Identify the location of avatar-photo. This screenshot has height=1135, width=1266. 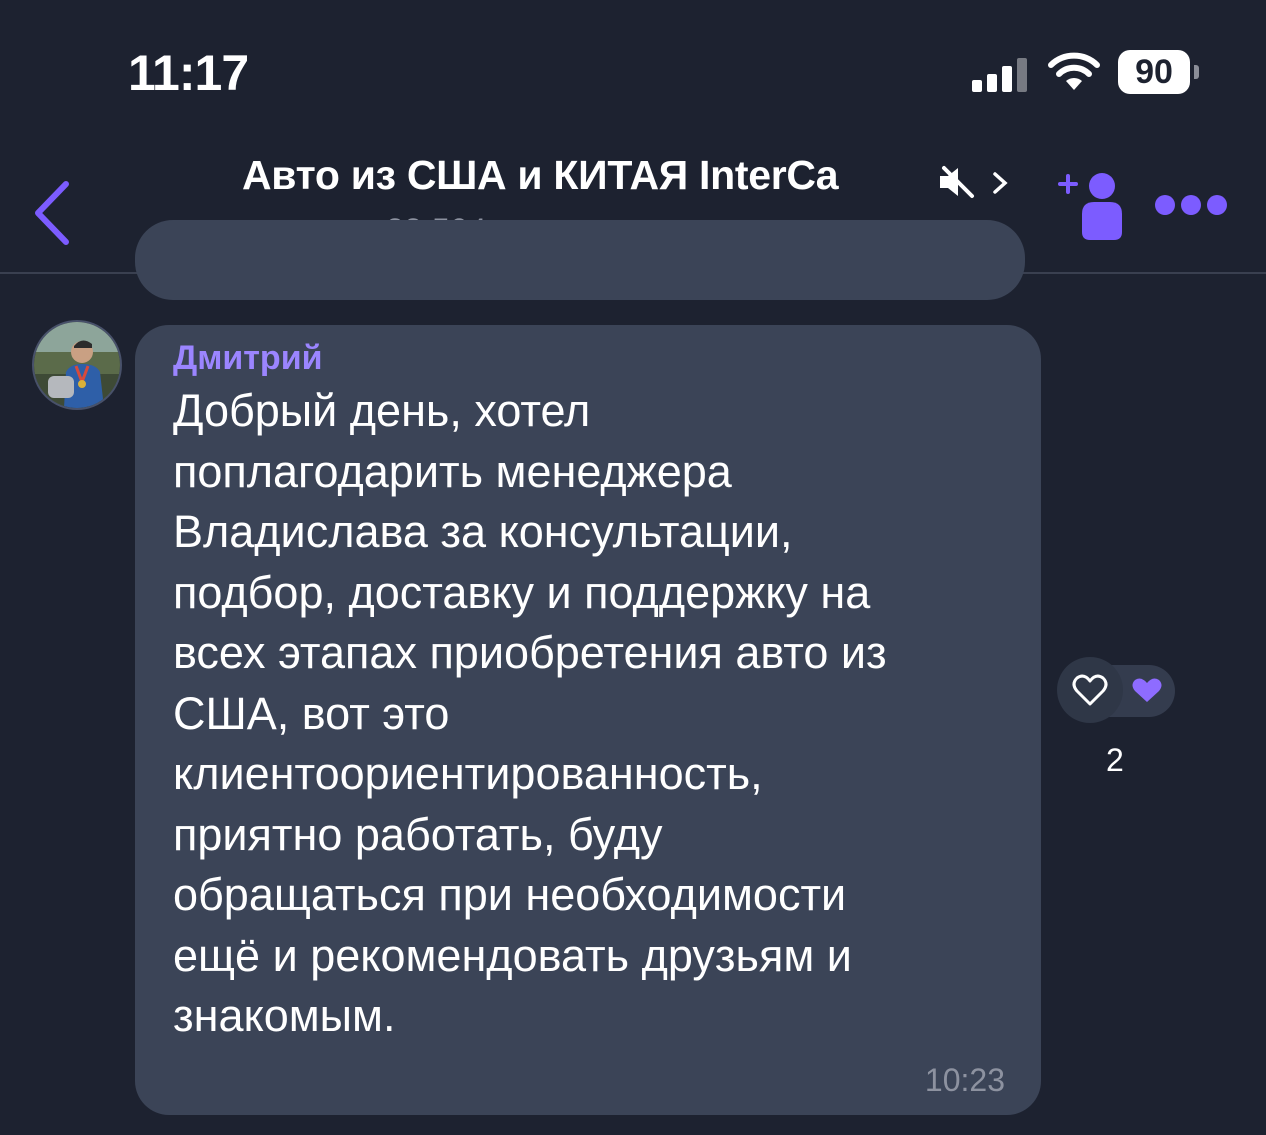
(77, 365).